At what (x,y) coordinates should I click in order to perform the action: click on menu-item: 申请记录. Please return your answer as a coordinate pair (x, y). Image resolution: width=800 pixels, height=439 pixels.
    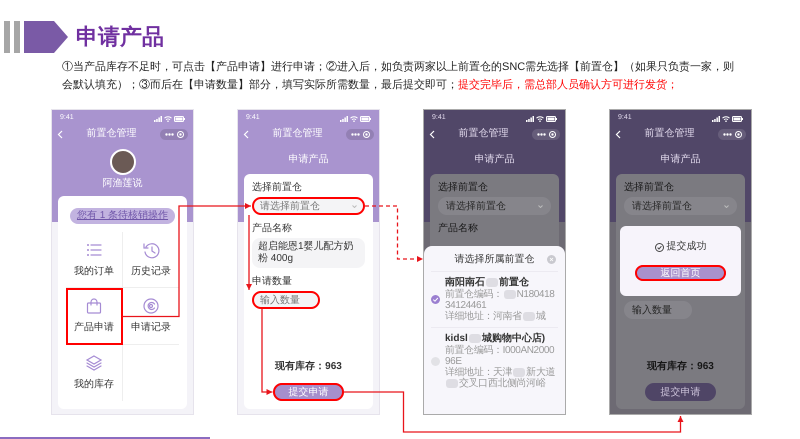
    Looking at the image, I should click on (150, 316).